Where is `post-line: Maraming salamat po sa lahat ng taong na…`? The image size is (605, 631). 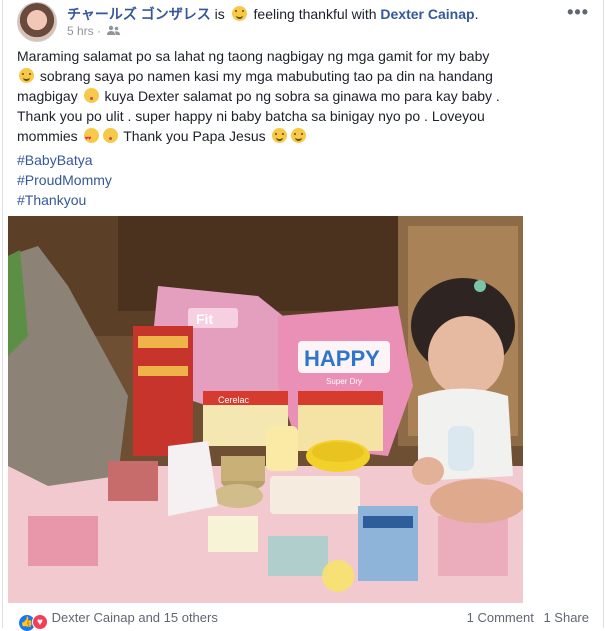 post-line: Maraming salamat po sa lahat ng taong na… is located at coordinates (253, 56).